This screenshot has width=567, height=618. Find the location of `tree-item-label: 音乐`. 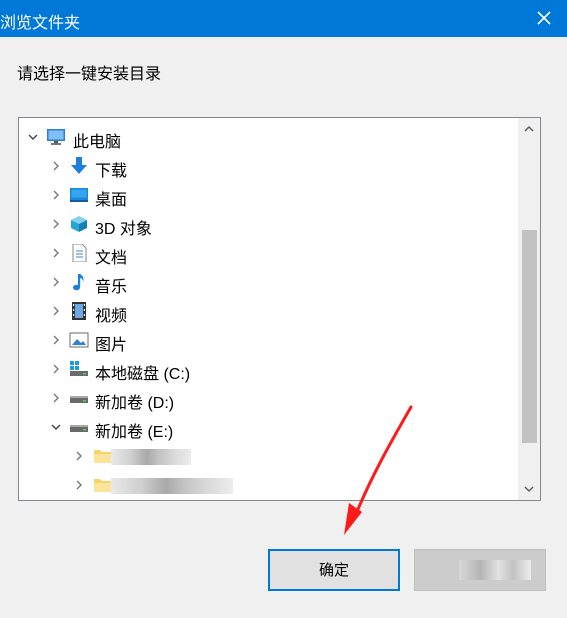

tree-item-label: 音乐 is located at coordinates (111, 287).